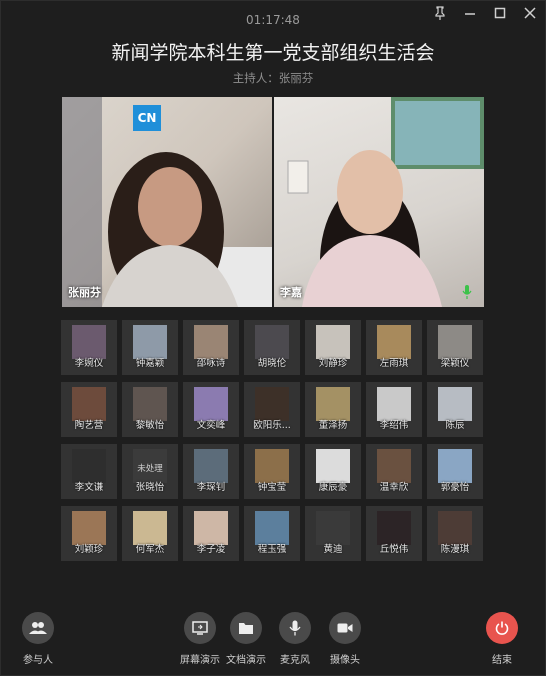  What do you see at coordinates (333, 487) in the screenshot?
I see `participant-name: 康辰豪` at bounding box center [333, 487].